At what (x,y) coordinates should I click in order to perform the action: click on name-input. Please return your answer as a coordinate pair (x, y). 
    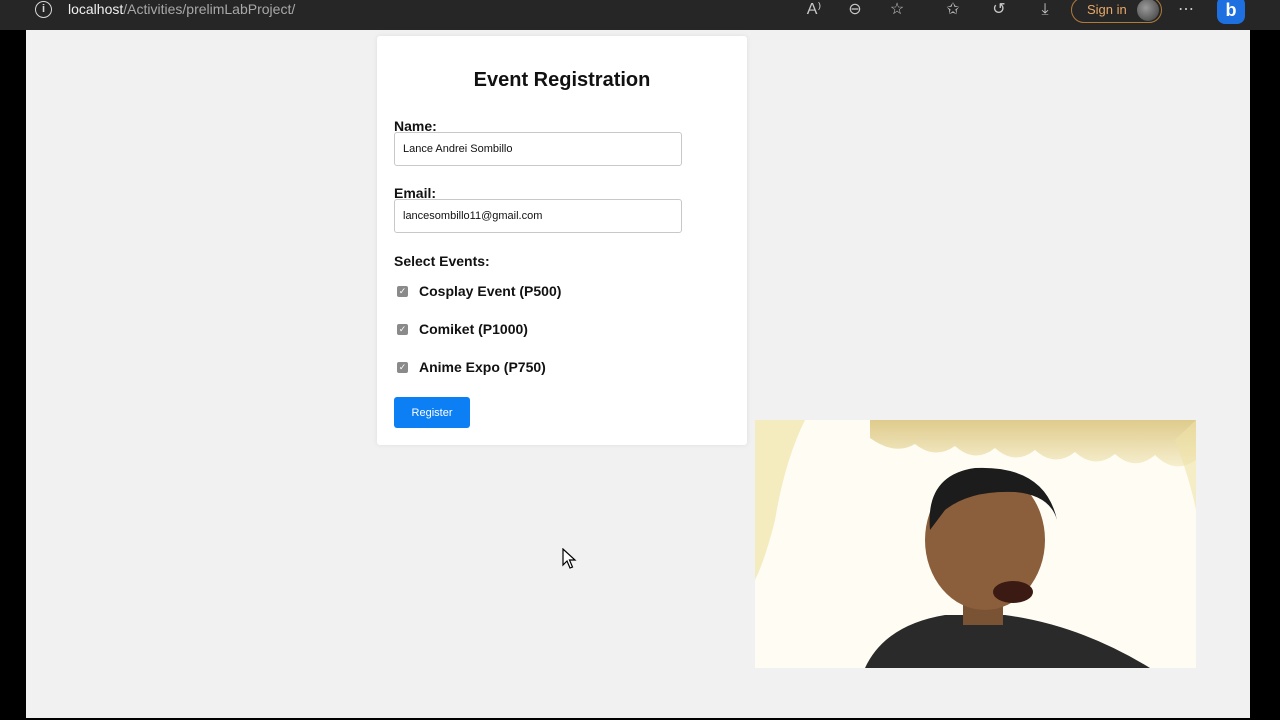
    Looking at the image, I should click on (538, 149).